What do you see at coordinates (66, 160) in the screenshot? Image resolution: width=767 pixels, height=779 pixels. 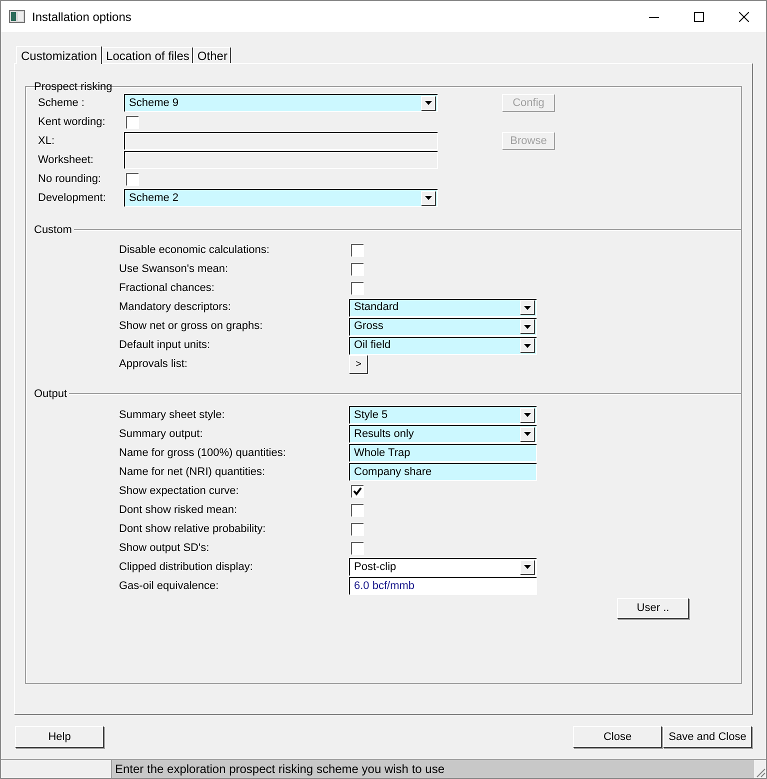 I see `field-label: Worksheet:` at bounding box center [66, 160].